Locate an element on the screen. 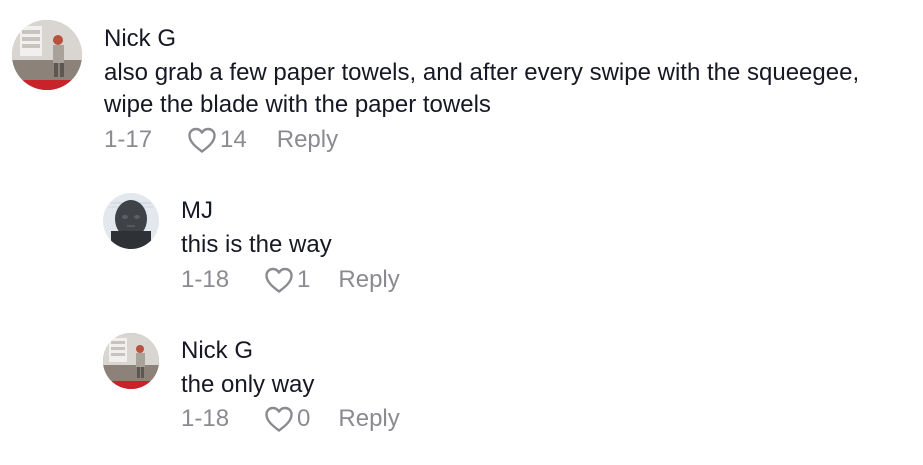  reply-meta: 1-18 0 Reply is located at coordinates (290, 419).